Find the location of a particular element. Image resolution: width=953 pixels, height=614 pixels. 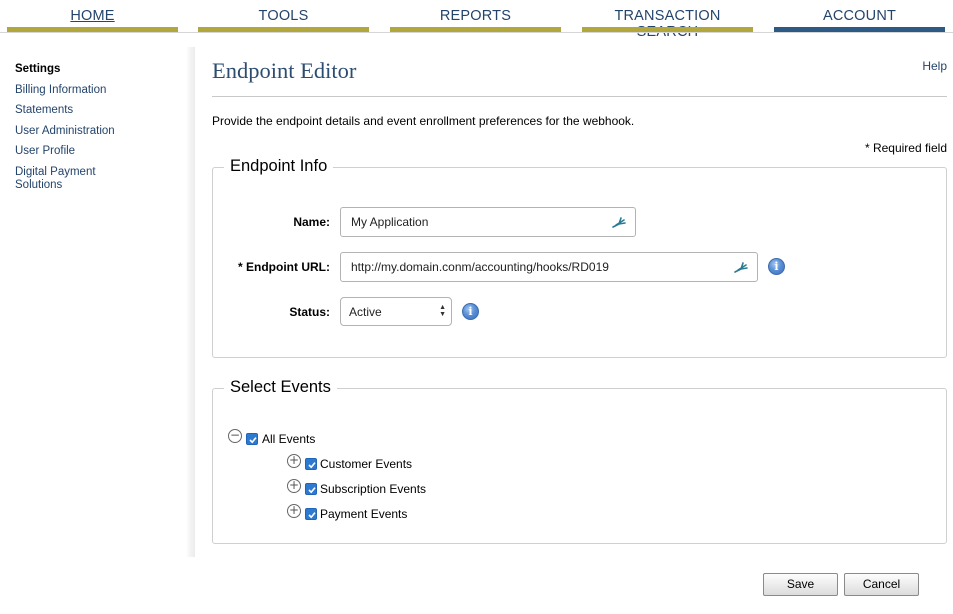

subscription-events-checkbox is located at coordinates (311, 489).